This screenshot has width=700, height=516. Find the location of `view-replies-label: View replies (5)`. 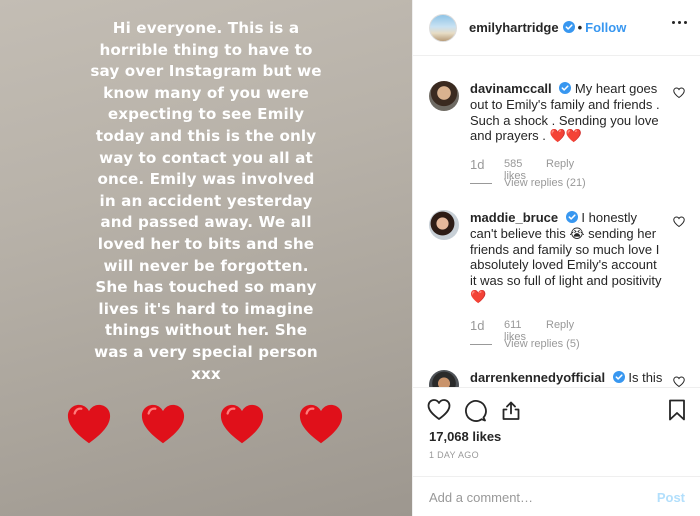

view-replies-label: View replies (5) is located at coordinates (542, 344).